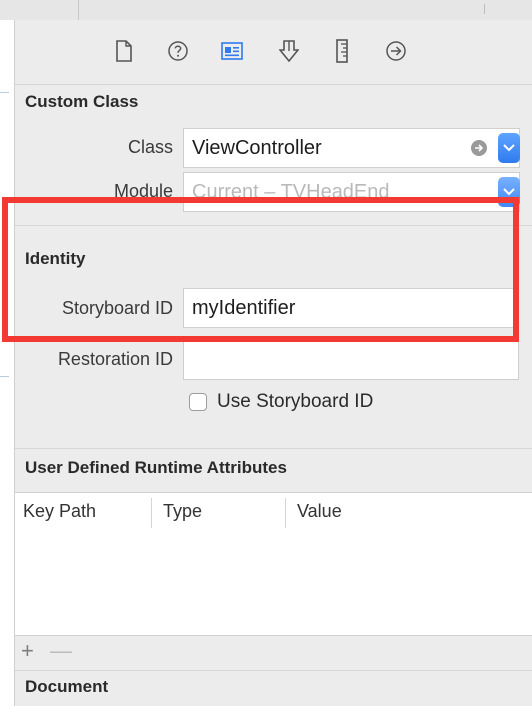 Image resolution: width=532 pixels, height=706 pixels. Describe the element at coordinates (319, 511) in the screenshot. I see `column-header-value: Value` at that location.